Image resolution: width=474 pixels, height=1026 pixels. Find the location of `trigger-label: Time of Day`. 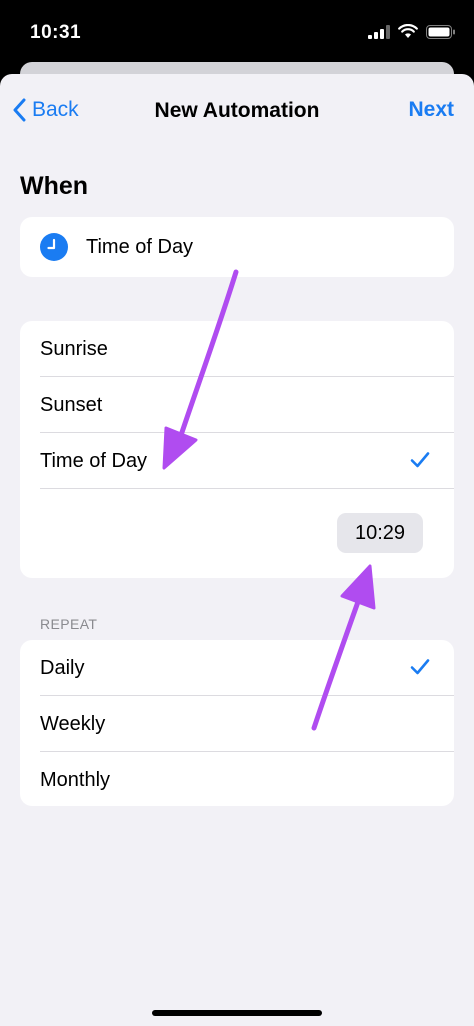

trigger-label: Time of Day is located at coordinates (140, 246).